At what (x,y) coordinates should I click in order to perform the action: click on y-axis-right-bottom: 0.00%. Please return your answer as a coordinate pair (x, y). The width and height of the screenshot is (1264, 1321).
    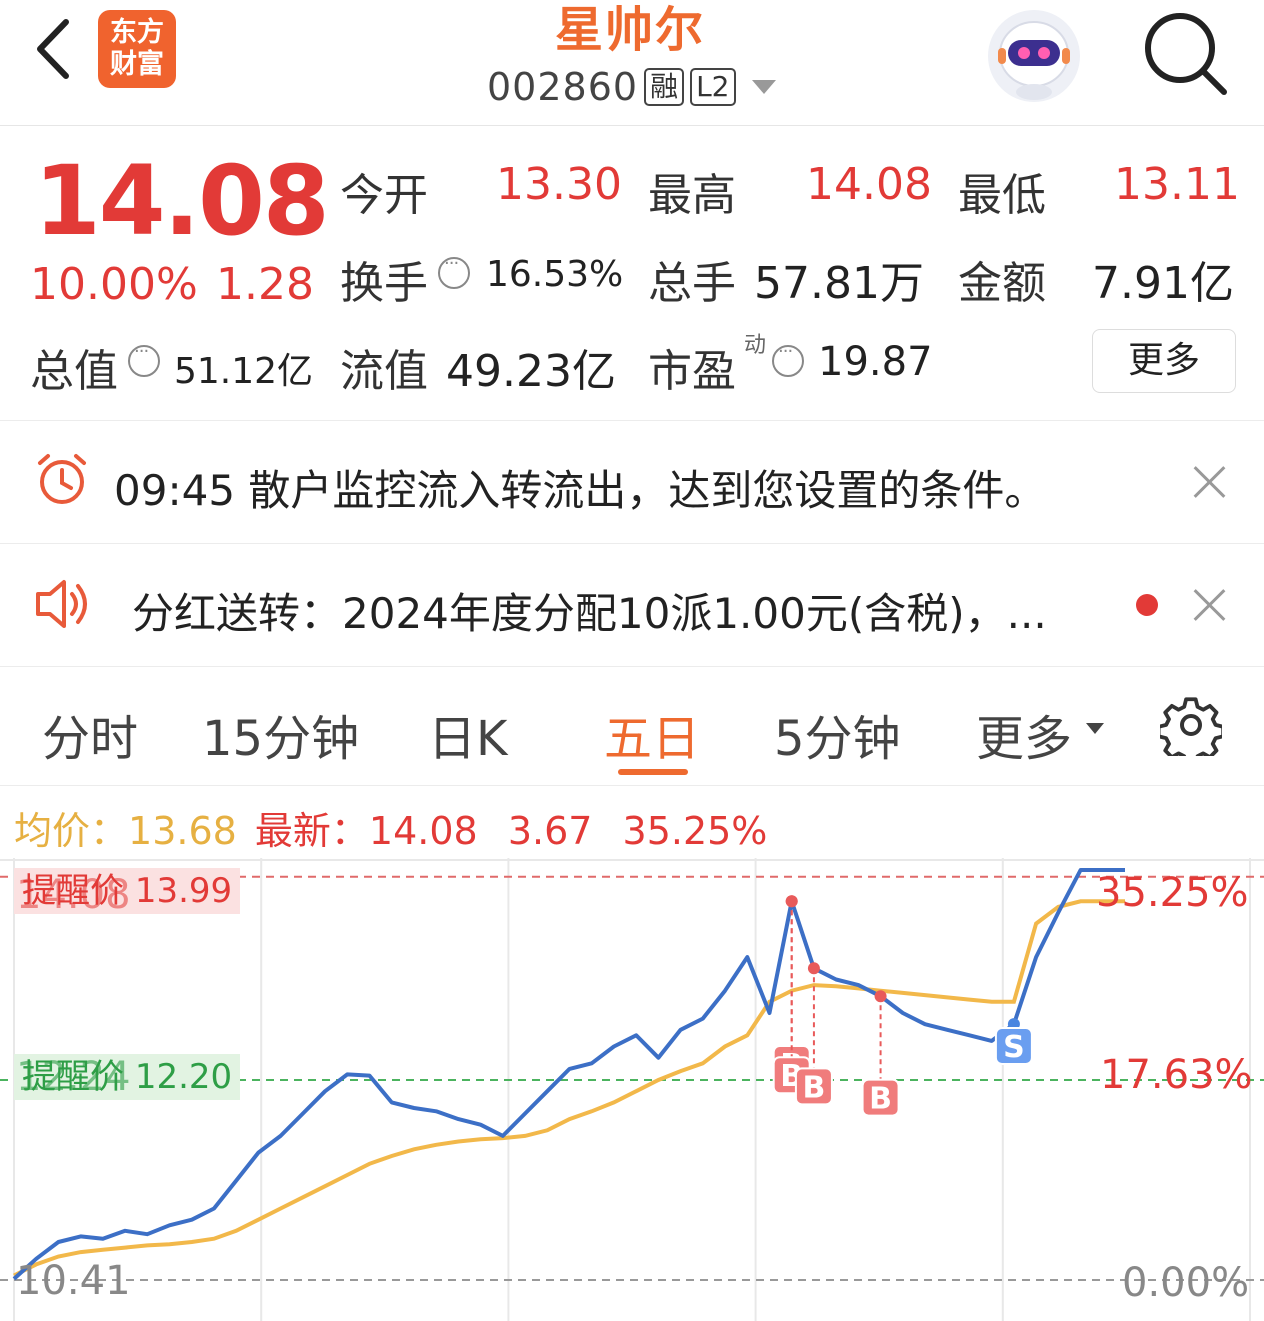
    Looking at the image, I should click on (1186, 1283).